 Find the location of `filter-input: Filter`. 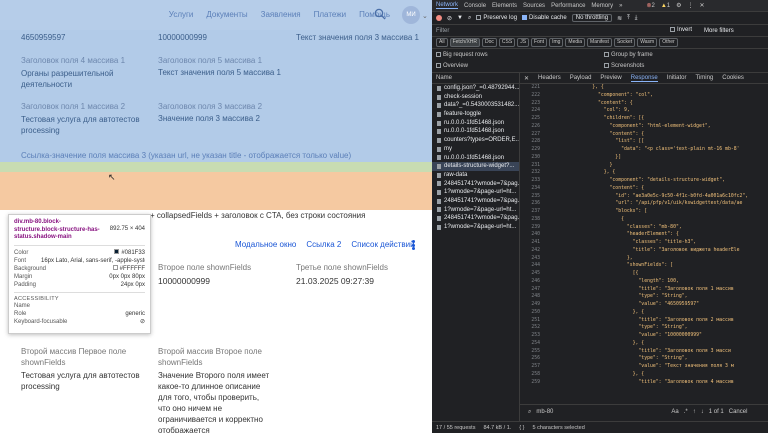

filter-input: Filter is located at coordinates (551, 31).